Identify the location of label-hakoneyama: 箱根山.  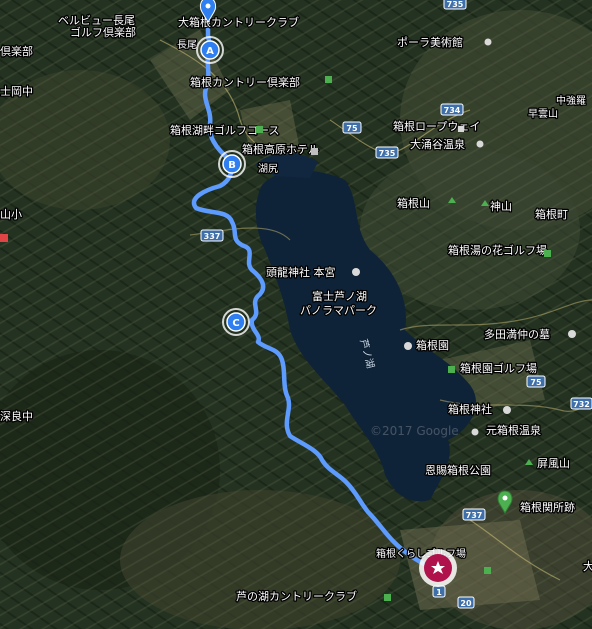
(413, 203).